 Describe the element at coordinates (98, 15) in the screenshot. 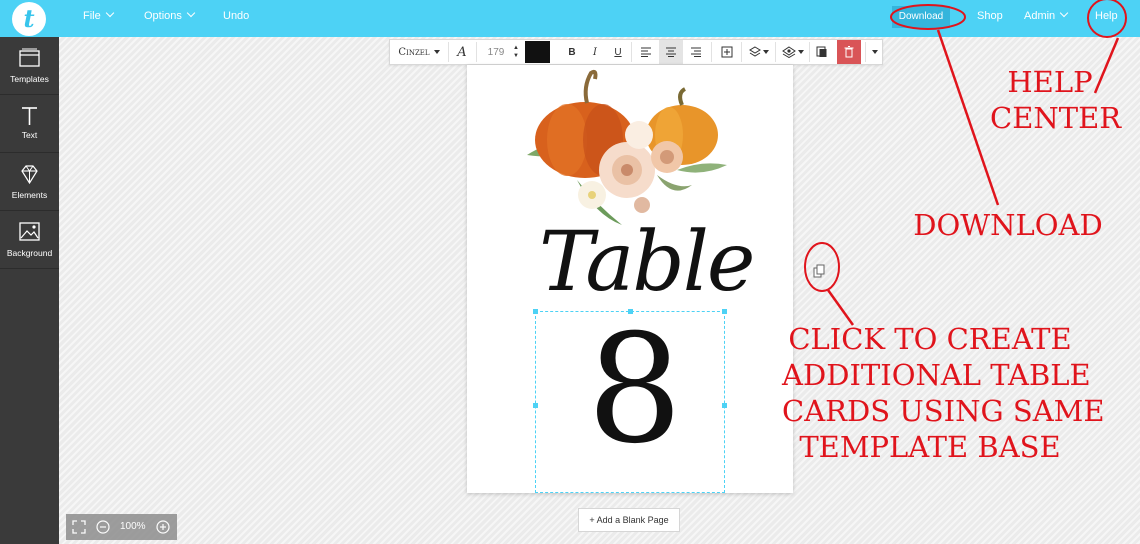

I see `file-menu: File` at that location.